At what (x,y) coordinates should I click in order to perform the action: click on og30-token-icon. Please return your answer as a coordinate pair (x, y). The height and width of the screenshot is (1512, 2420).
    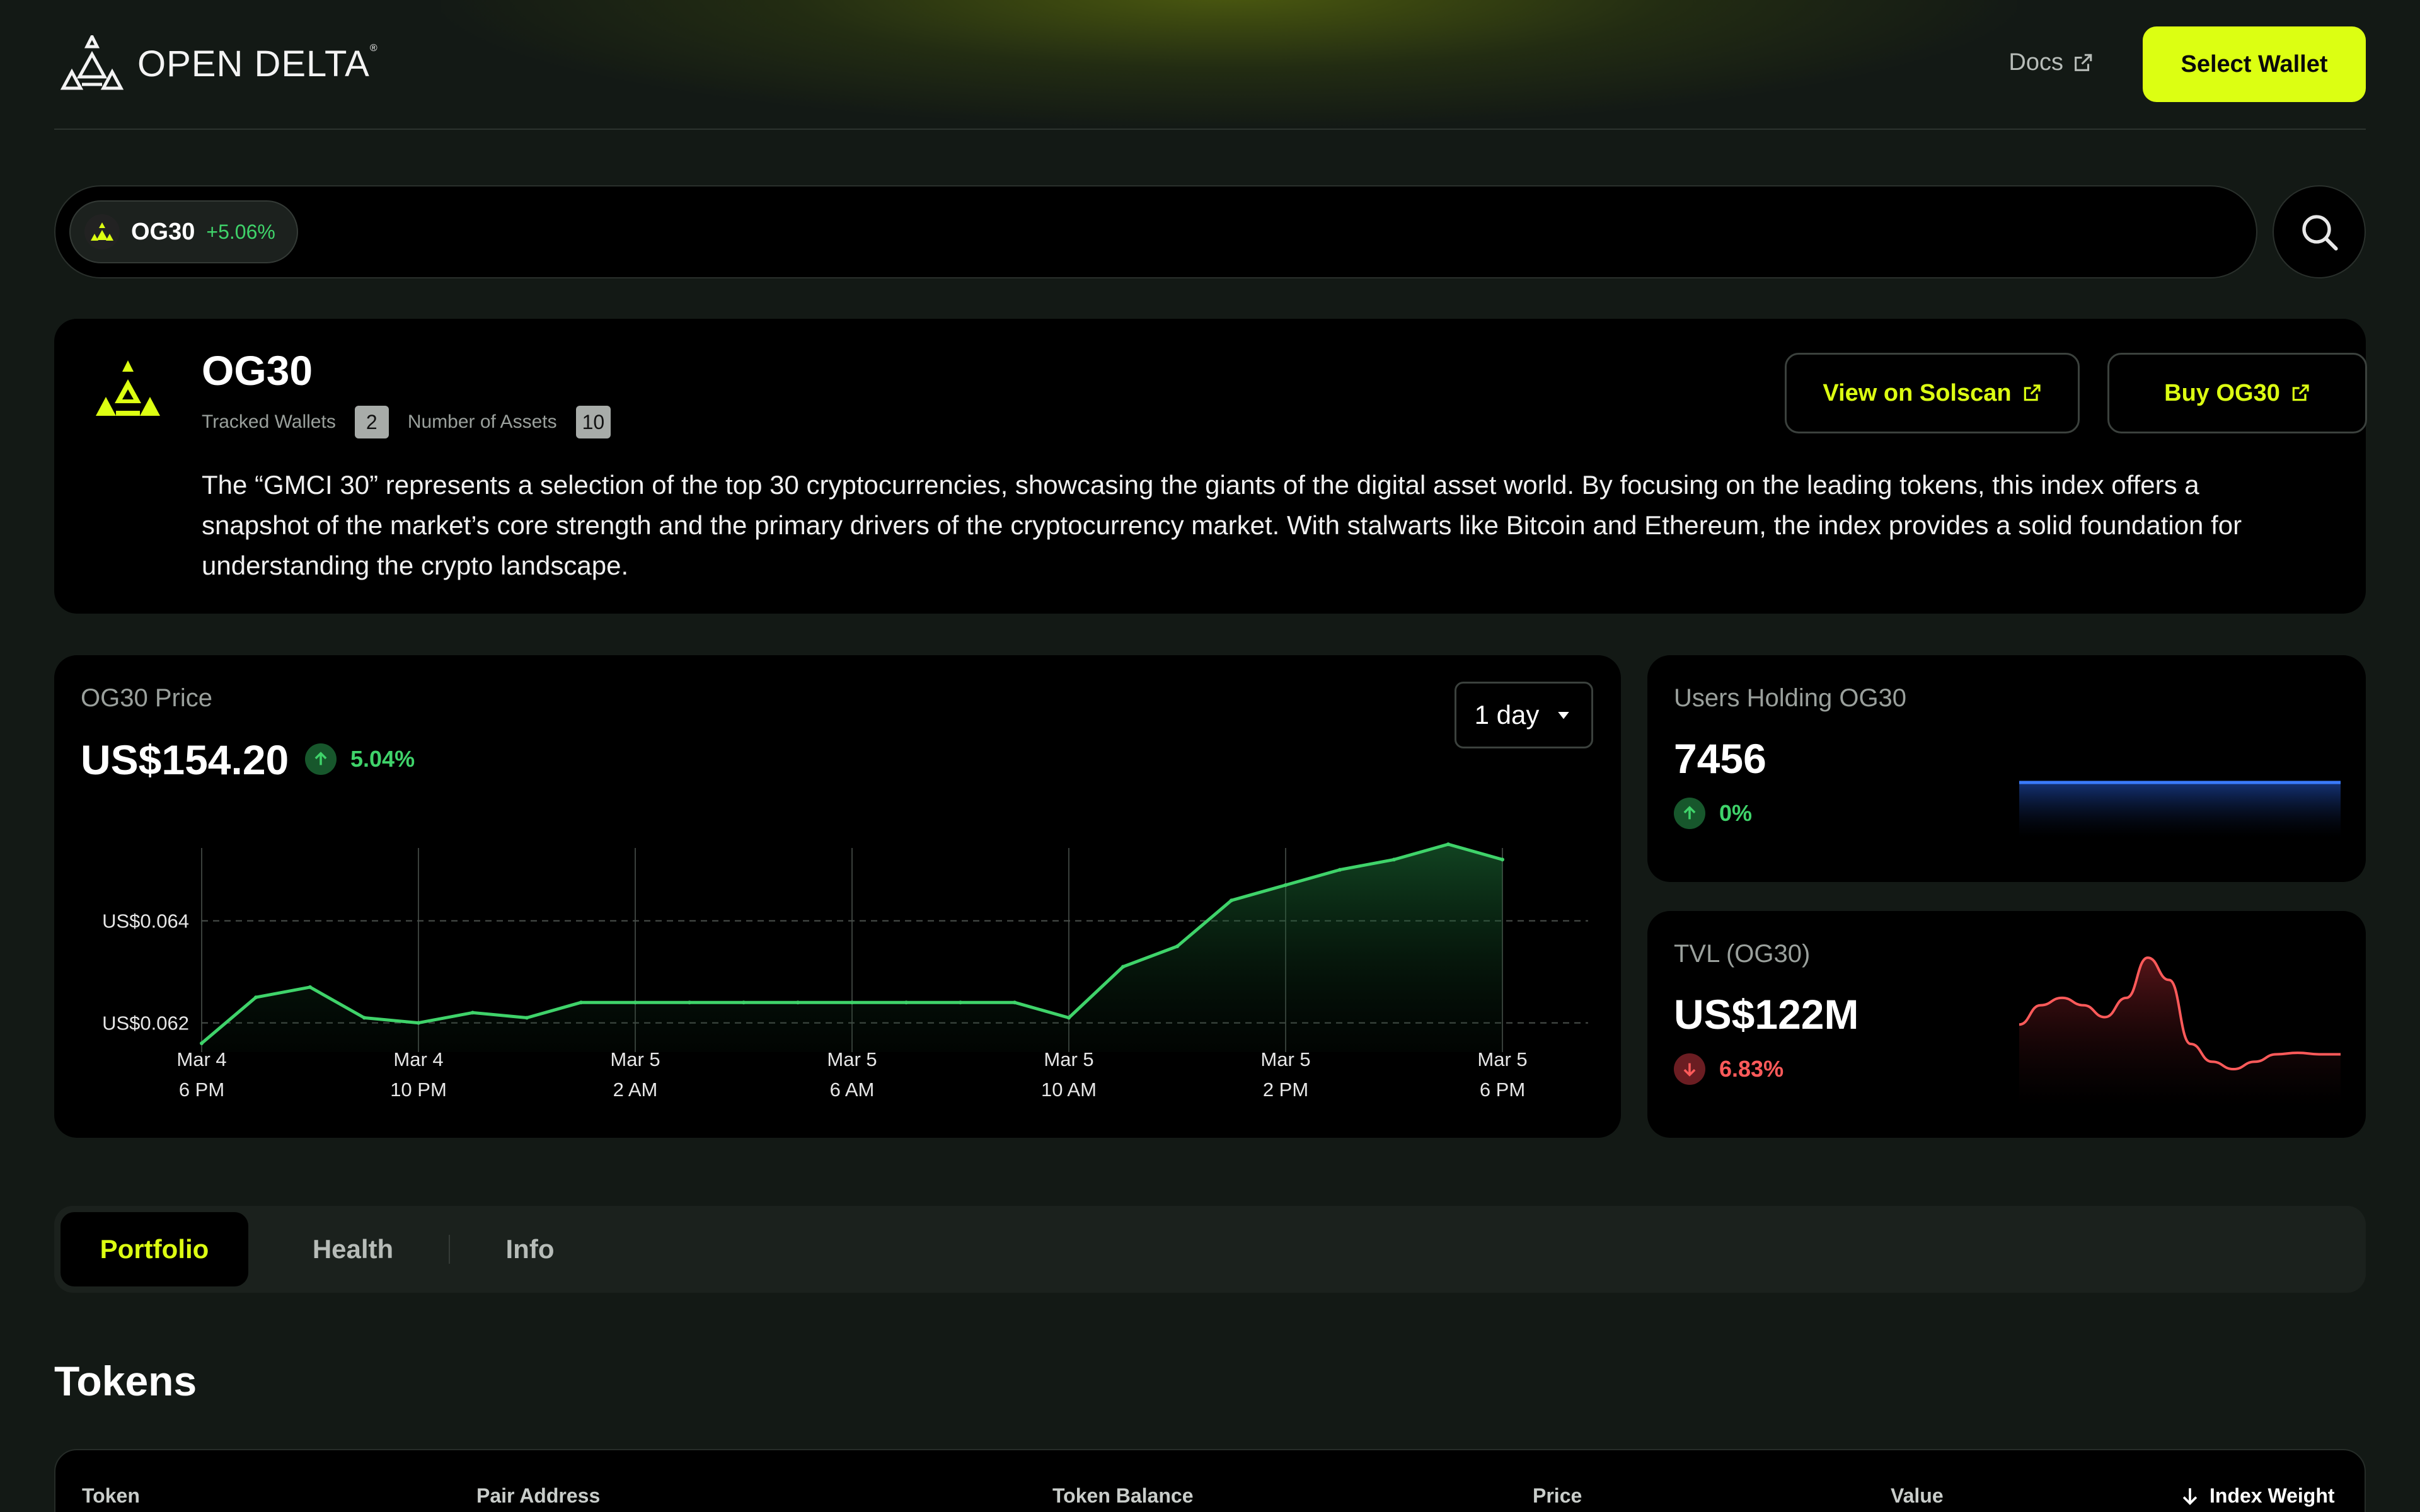
    Looking at the image, I should click on (102, 231).